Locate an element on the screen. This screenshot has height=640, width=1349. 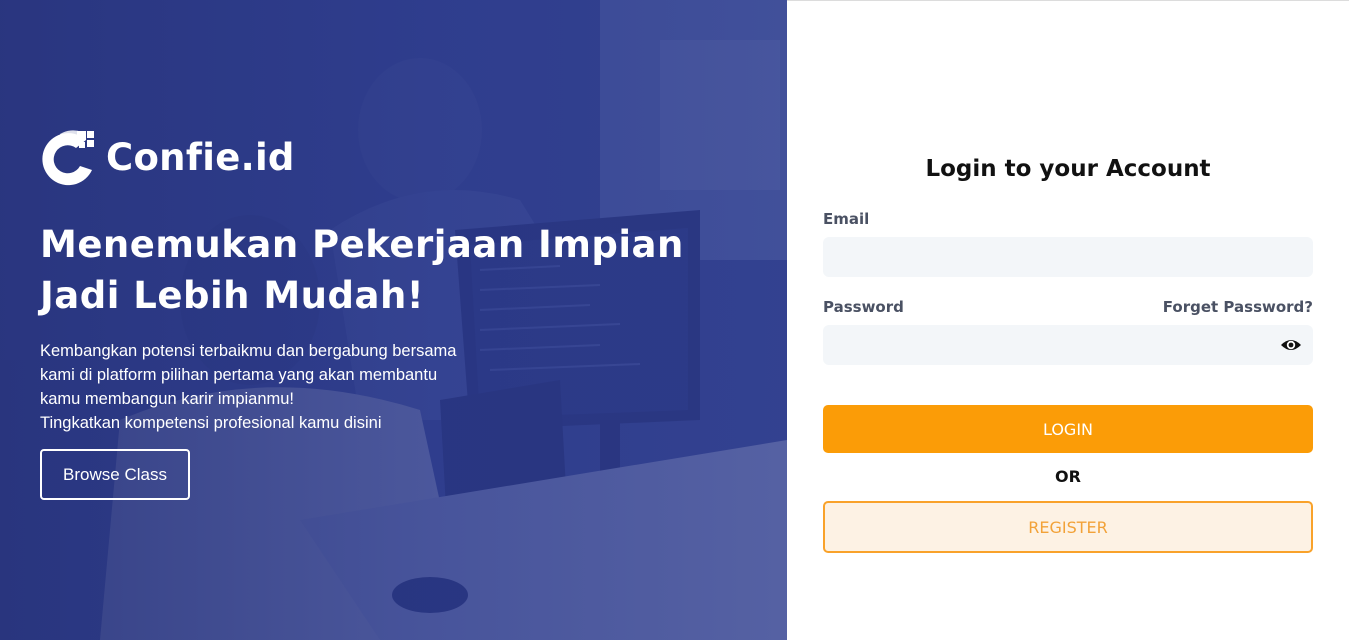
brand-name: Confie.id is located at coordinates (200, 157).